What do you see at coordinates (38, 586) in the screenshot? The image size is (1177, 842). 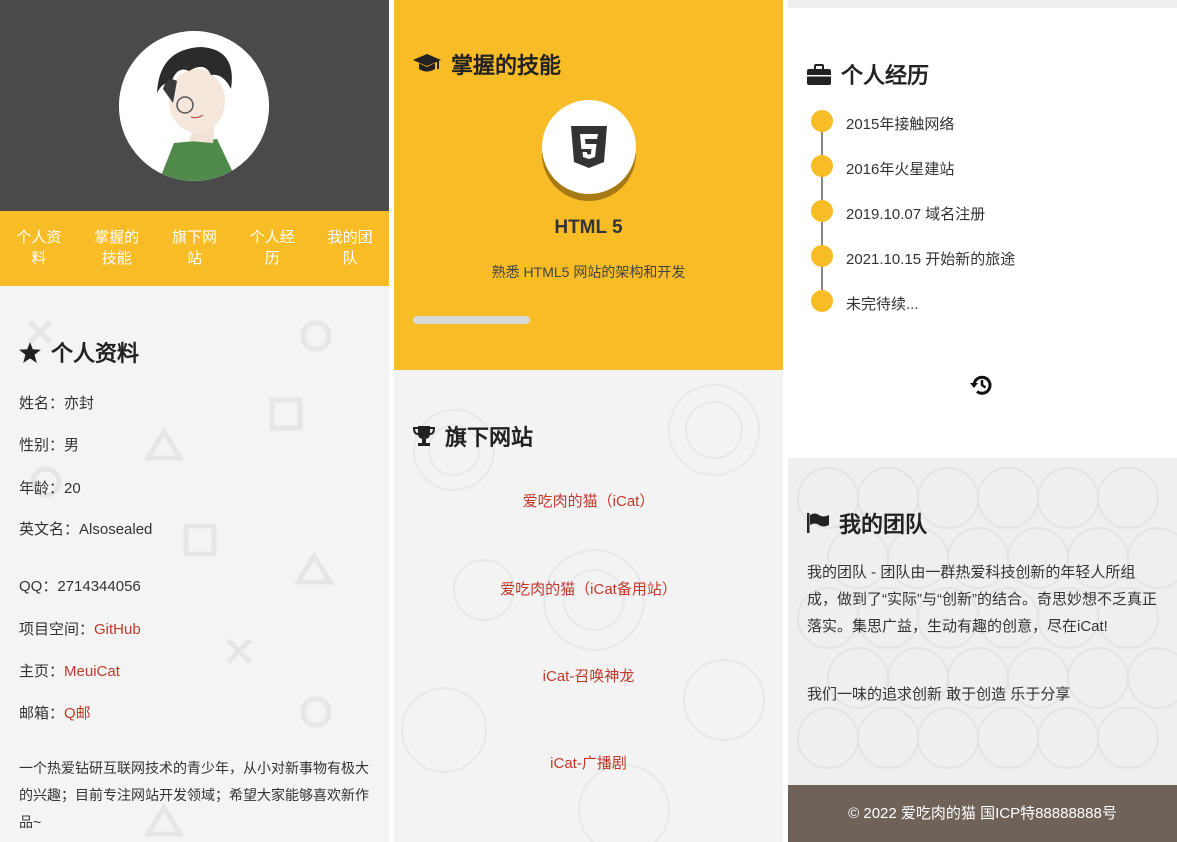 I see `qq-label: QQ：` at bounding box center [38, 586].